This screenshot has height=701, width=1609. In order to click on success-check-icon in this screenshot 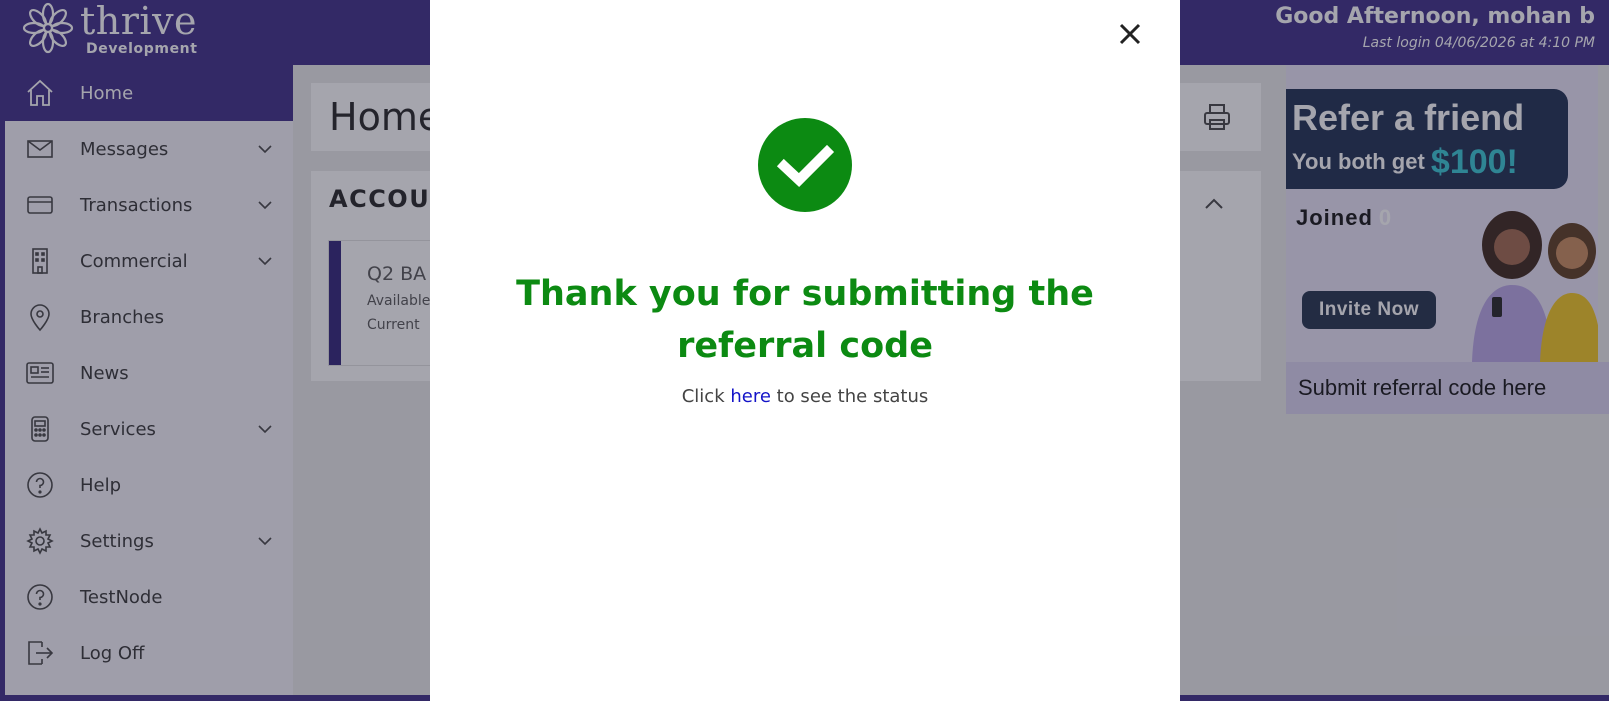, I will do `click(805, 165)`.